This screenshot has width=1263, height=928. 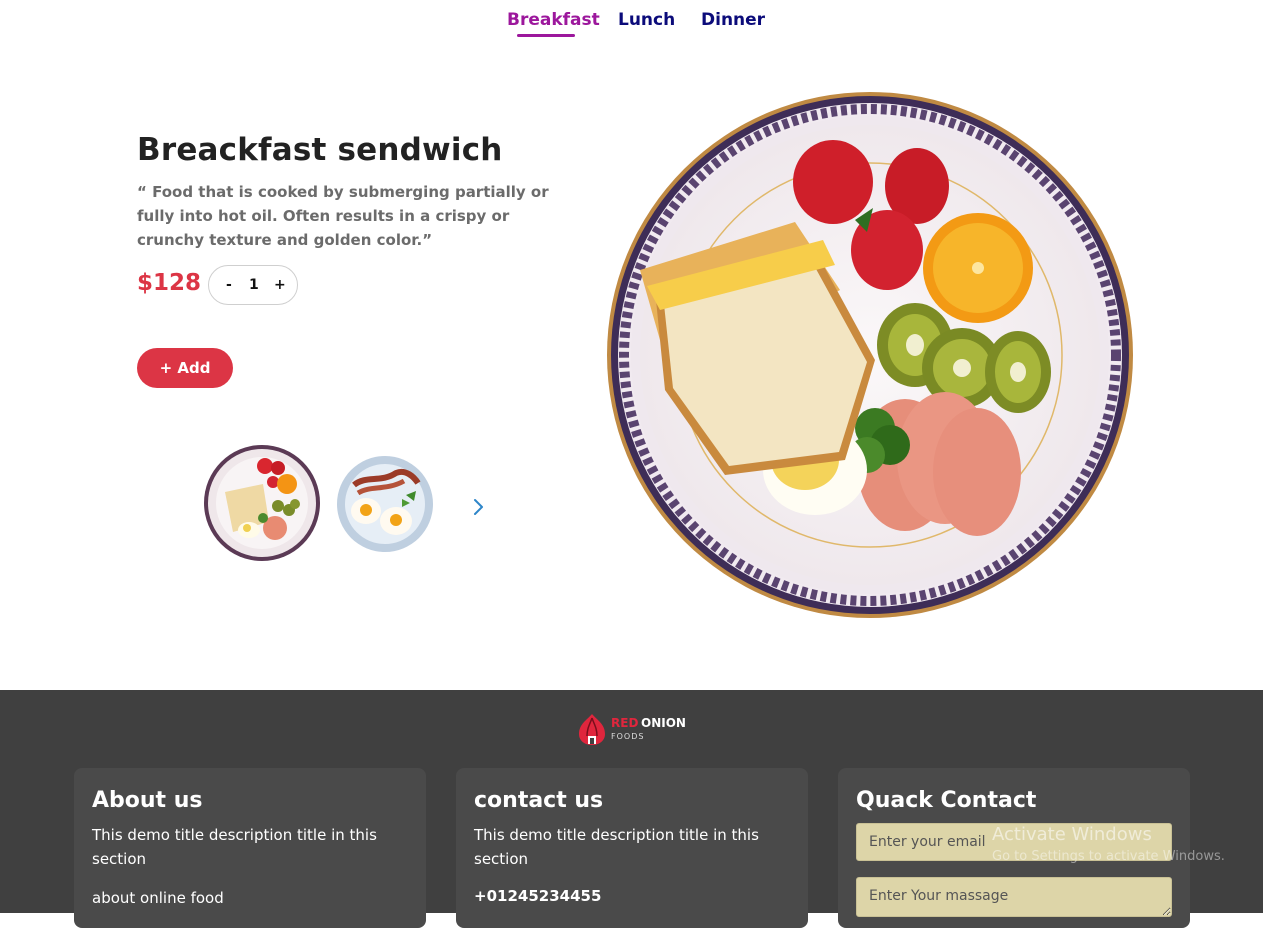 What do you see at coordinates (546, 35) in the screenshot?
I see `active-tab-underline` at bounding box center [546, 35].